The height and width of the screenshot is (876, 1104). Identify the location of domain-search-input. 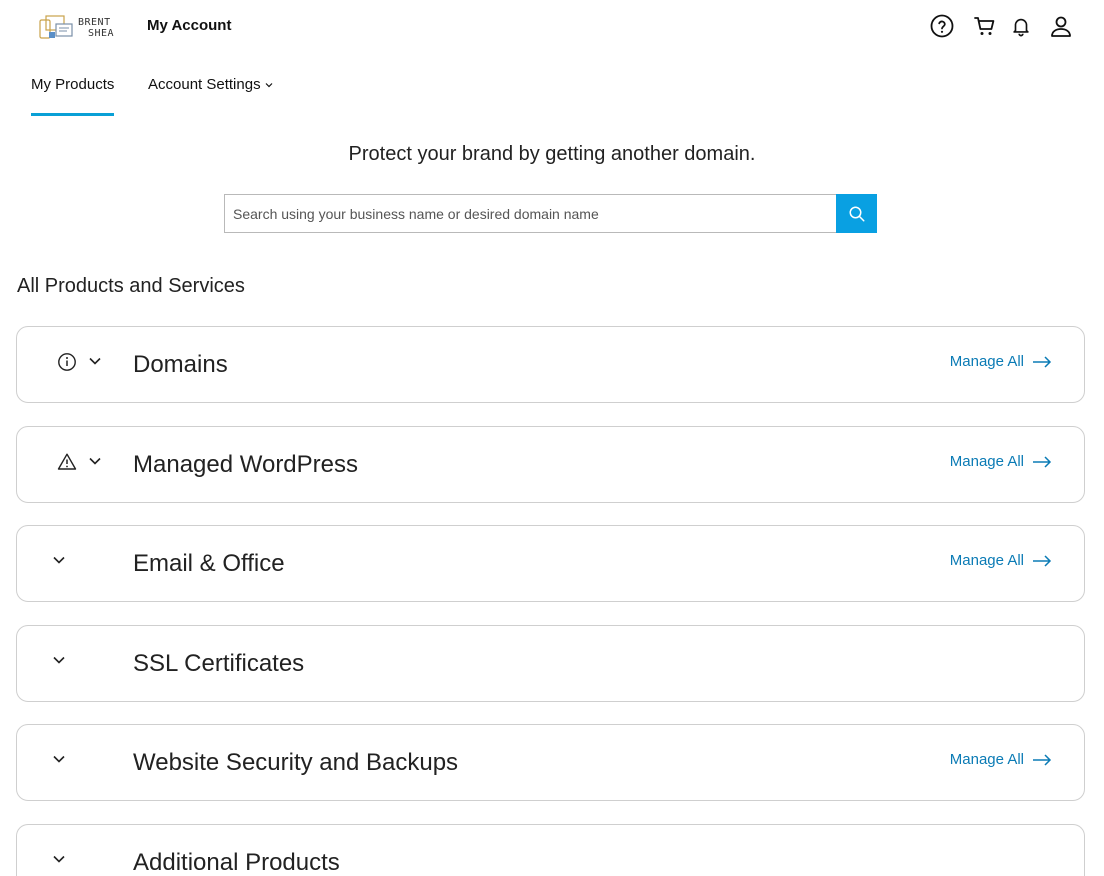
(530, 213).